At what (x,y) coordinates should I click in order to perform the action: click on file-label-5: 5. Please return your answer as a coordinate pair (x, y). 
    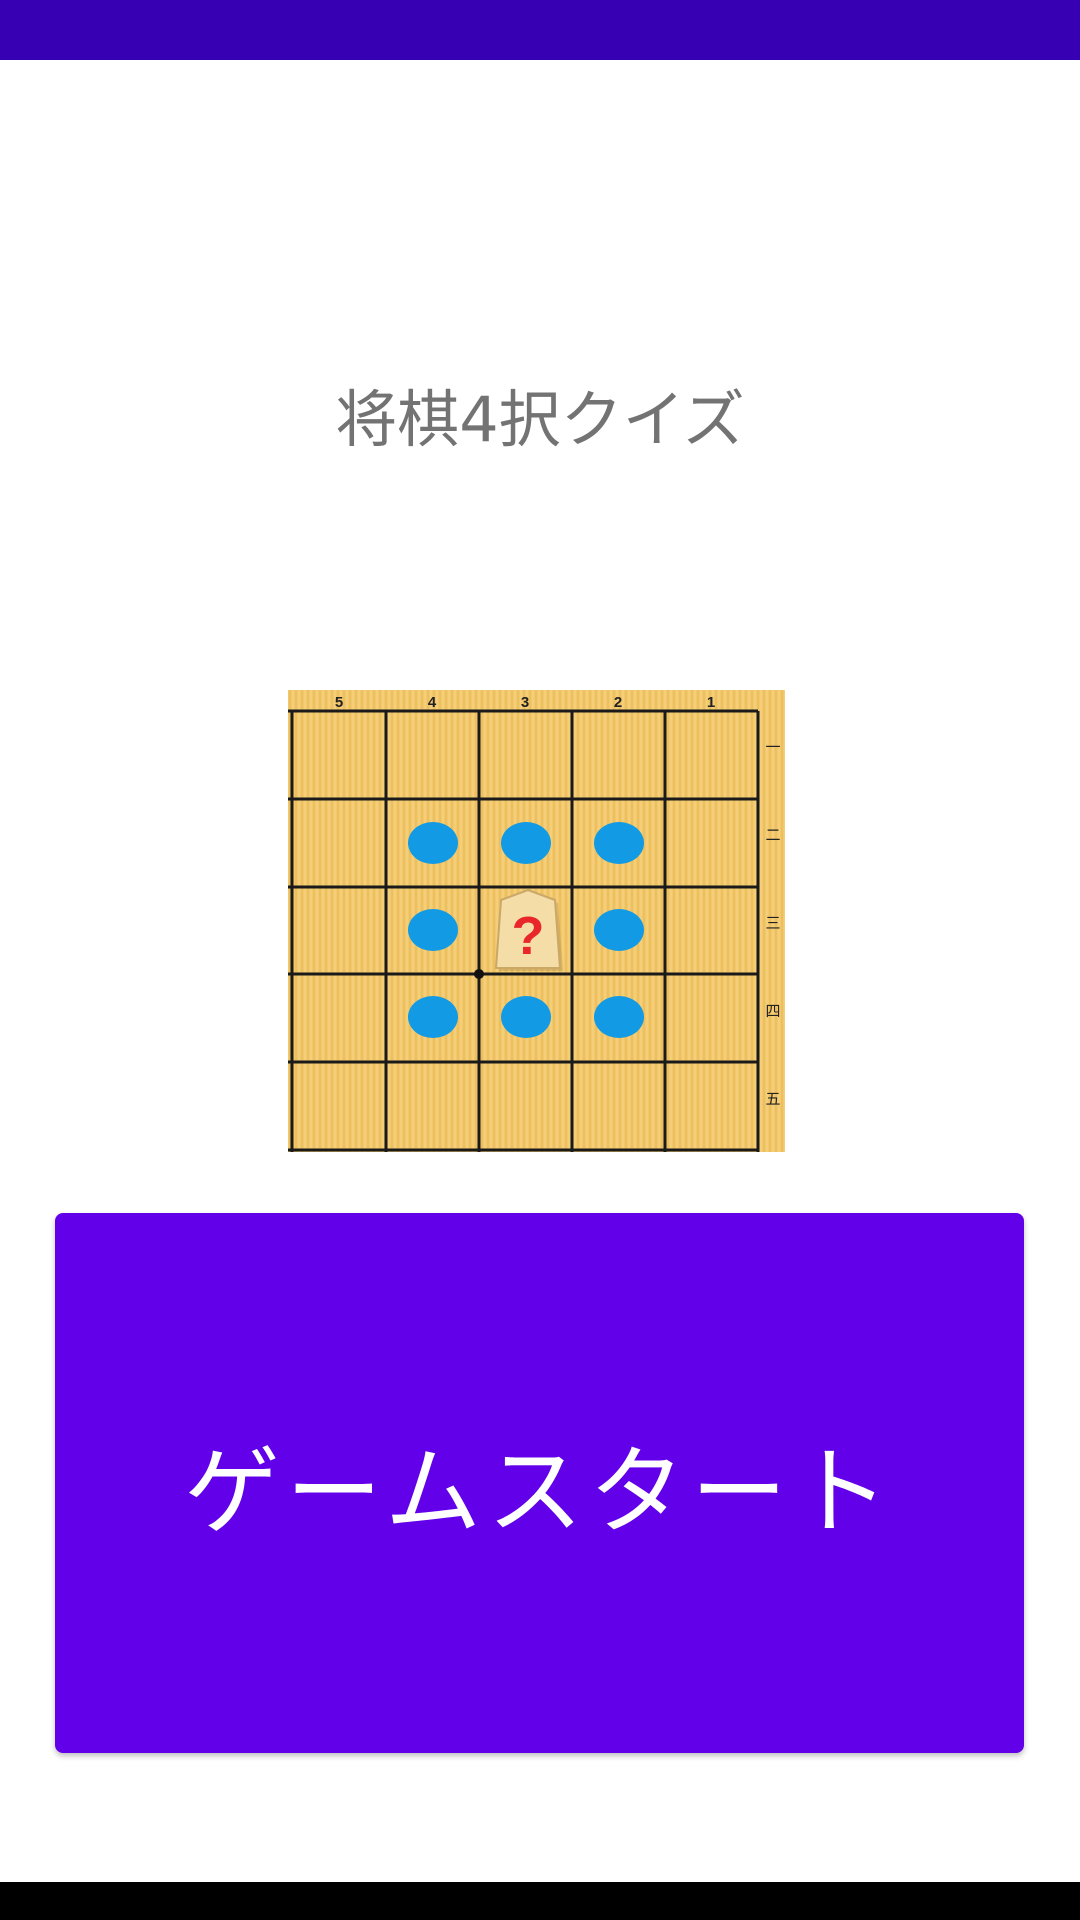
    Looking at the image, I should click on (339, 702).